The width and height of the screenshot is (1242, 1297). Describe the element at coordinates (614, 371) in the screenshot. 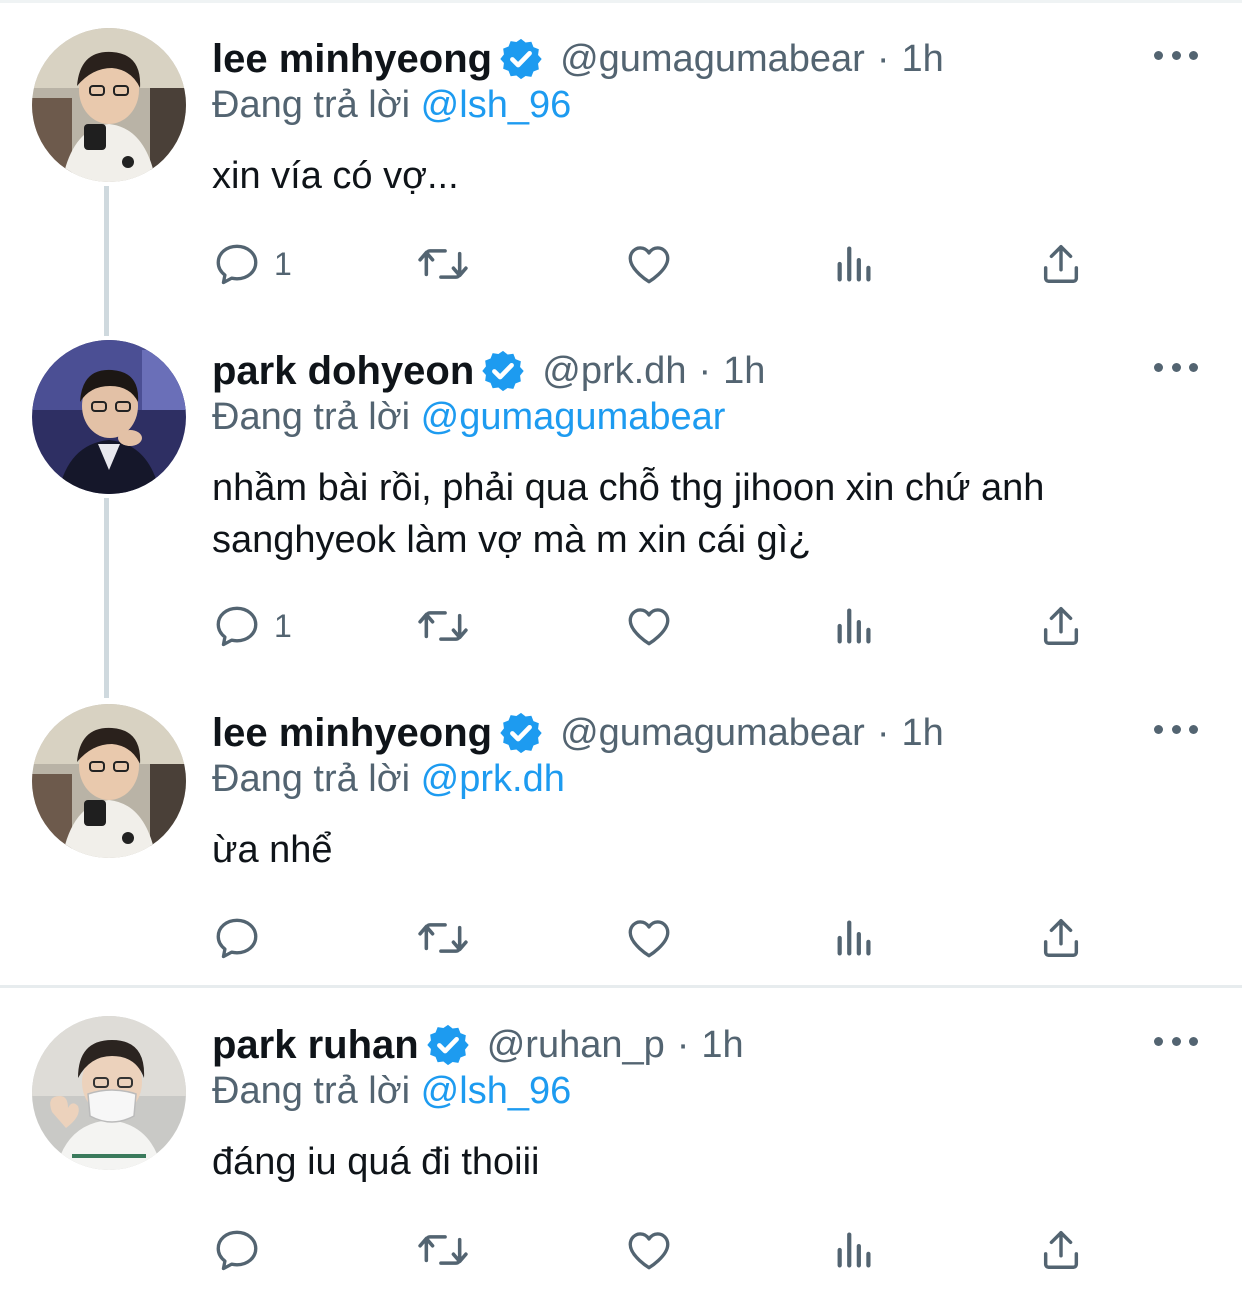

I see `handle: @prk.dh` at that location.